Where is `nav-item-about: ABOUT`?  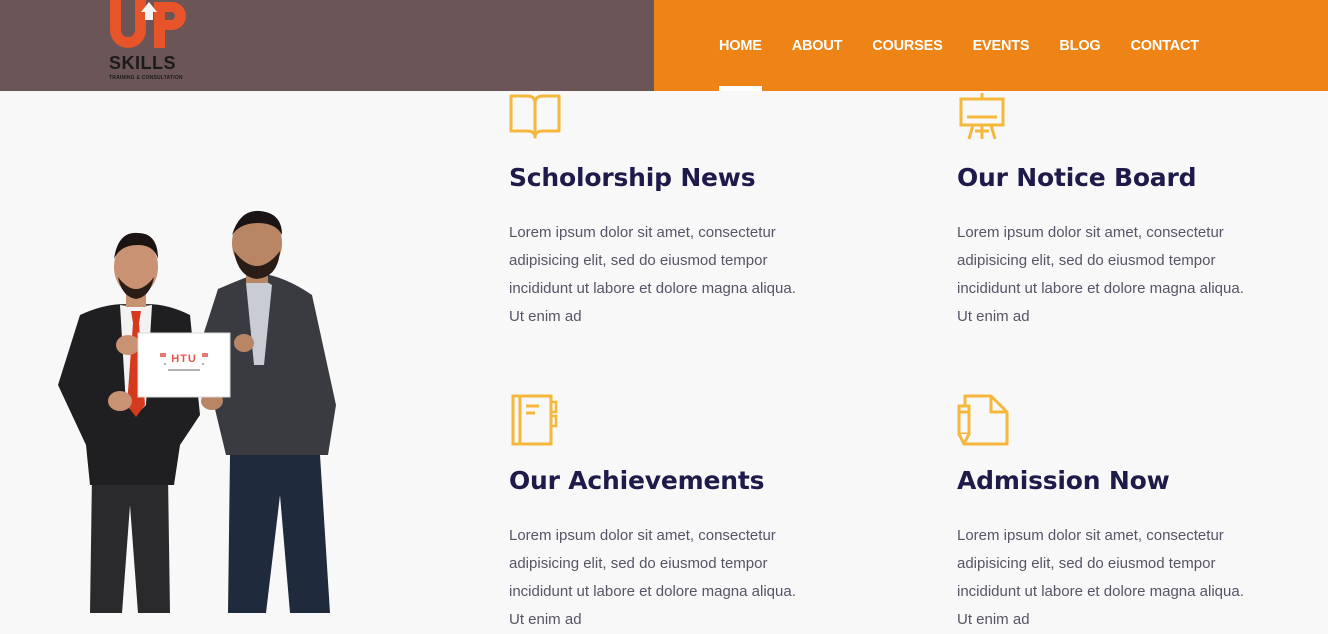
nav-item-about: ABOUT is located at coordinates (817, 45).